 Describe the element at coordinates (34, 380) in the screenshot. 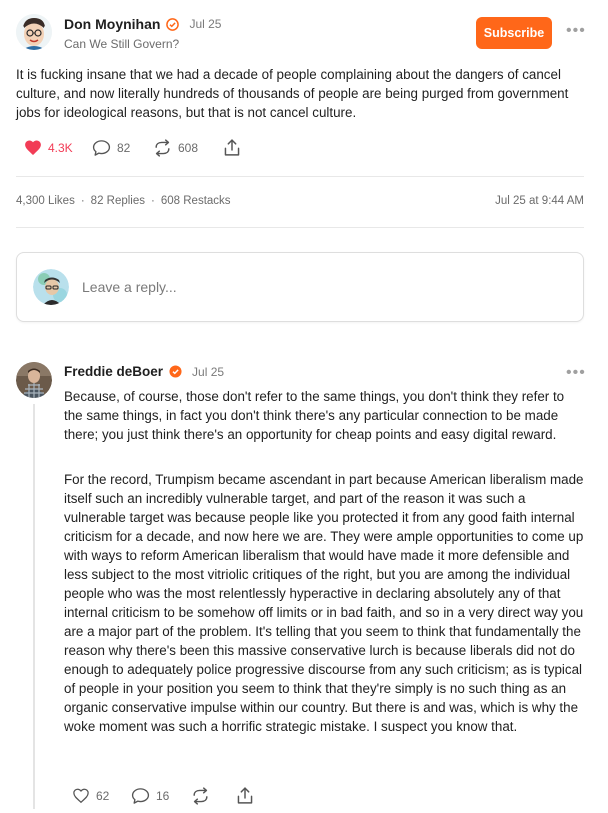

I see `commenter-avatar` at that location.